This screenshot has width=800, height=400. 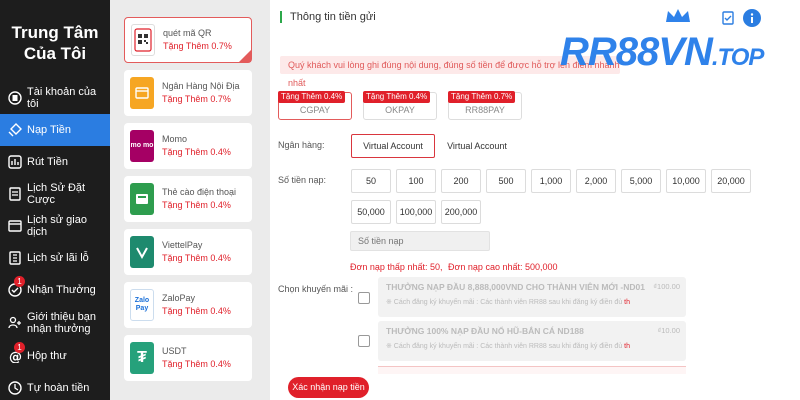 What do you see at coordinates (371, 181) in the screenshot?
I see `amount-option: 50` at bounding box center [371, 181].